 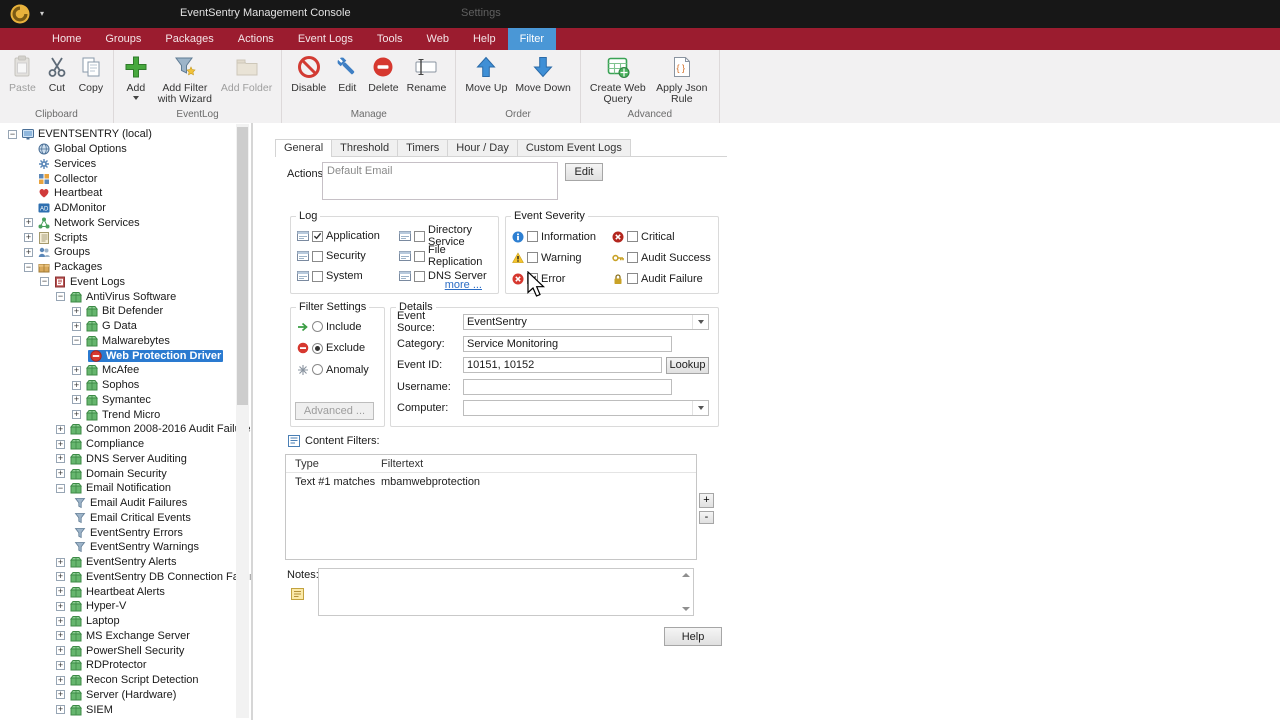 I want to click on username-input, so click(x=567, y=386).